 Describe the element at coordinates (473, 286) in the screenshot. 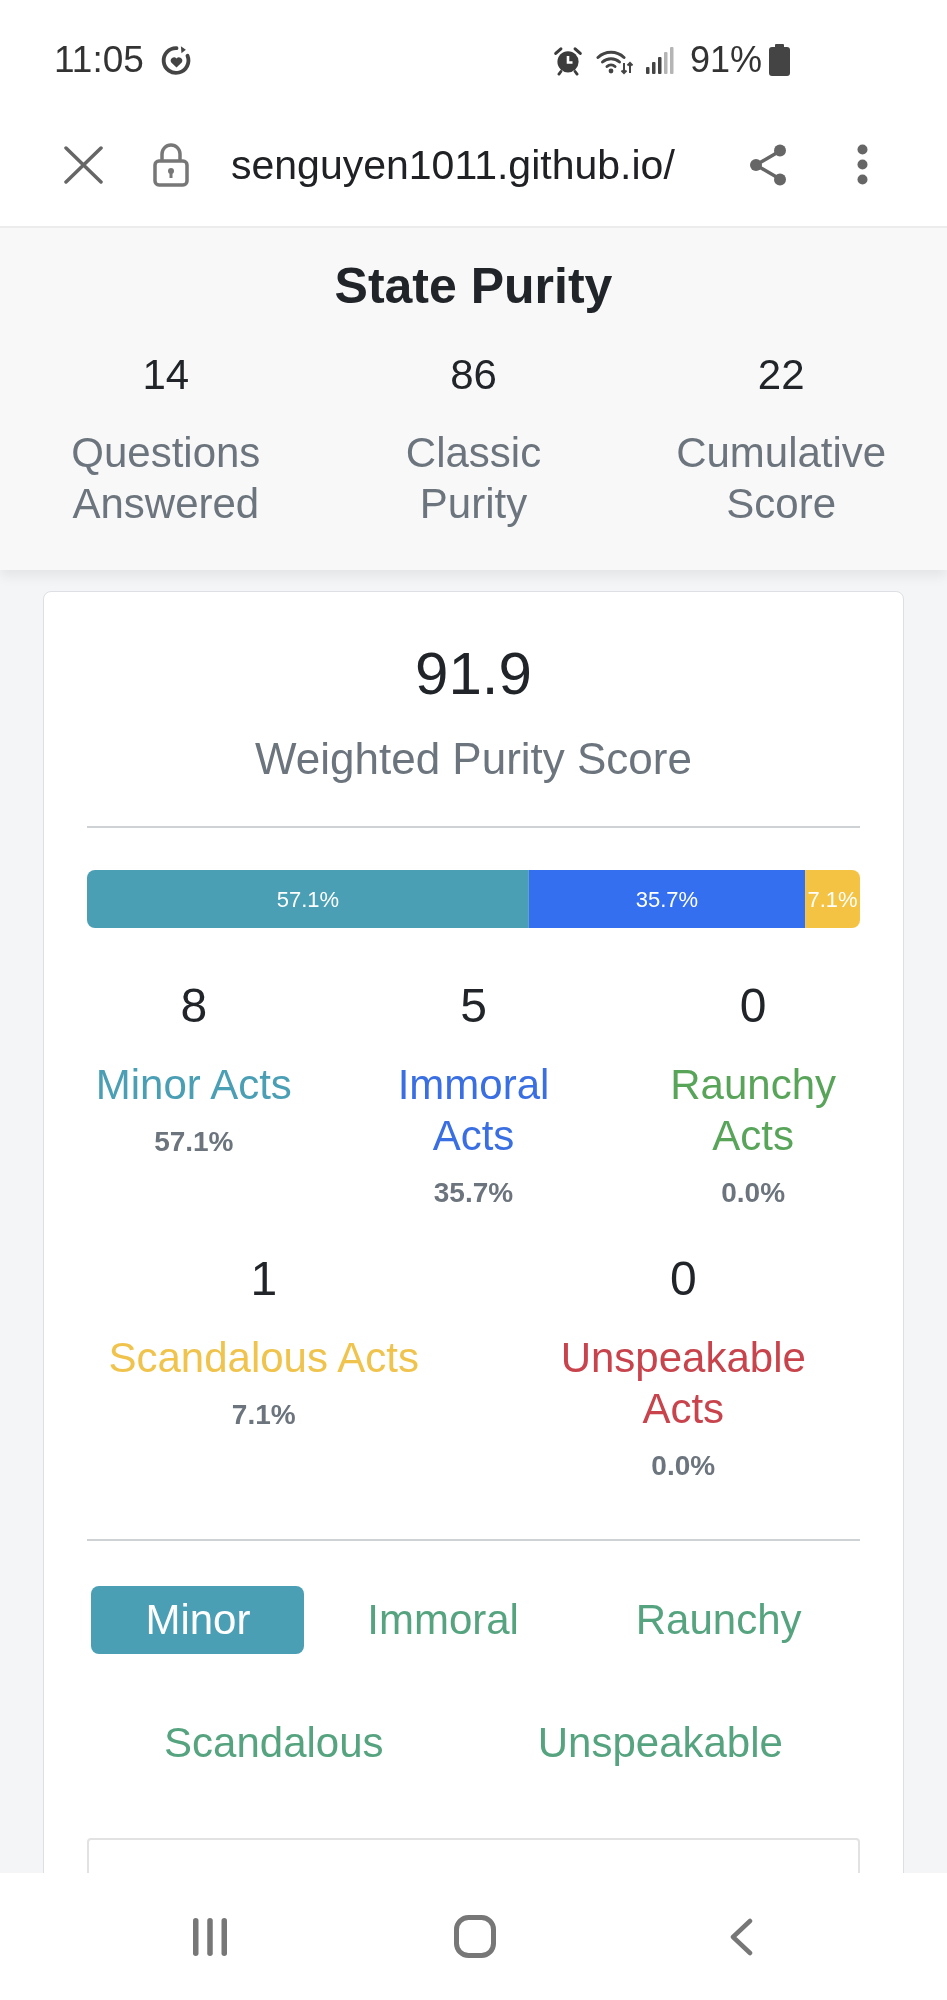

I see `page-title: State Purity` at that location.